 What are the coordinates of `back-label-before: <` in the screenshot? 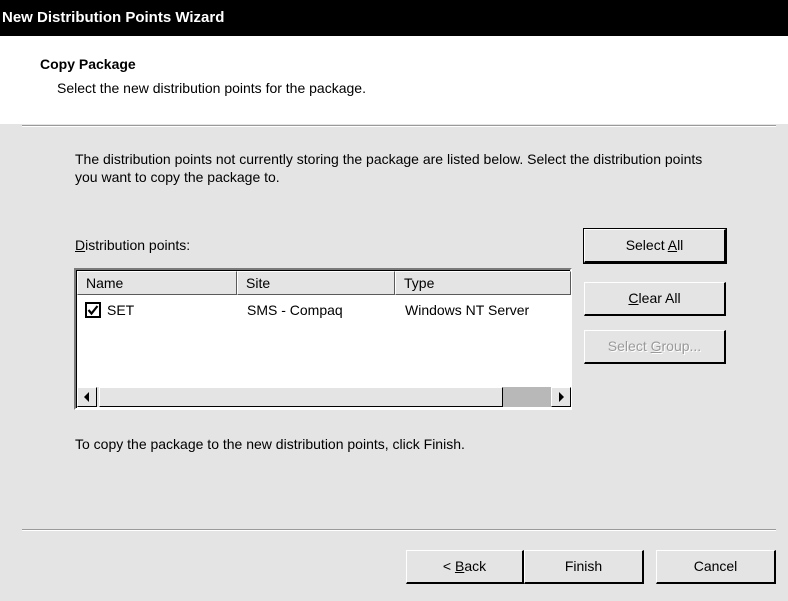 It's located at (448, 566).